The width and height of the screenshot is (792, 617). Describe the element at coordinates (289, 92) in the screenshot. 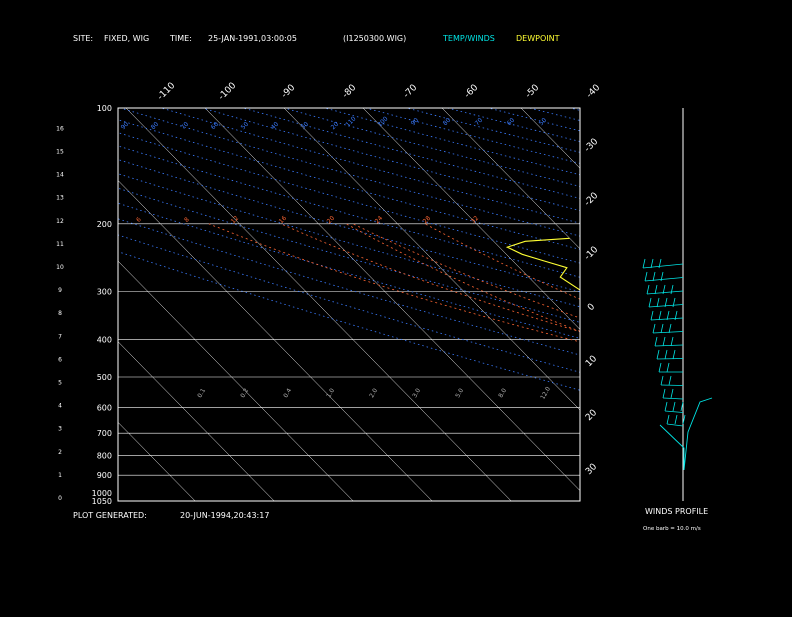

I see `top-temperature-label: -90` at that location.